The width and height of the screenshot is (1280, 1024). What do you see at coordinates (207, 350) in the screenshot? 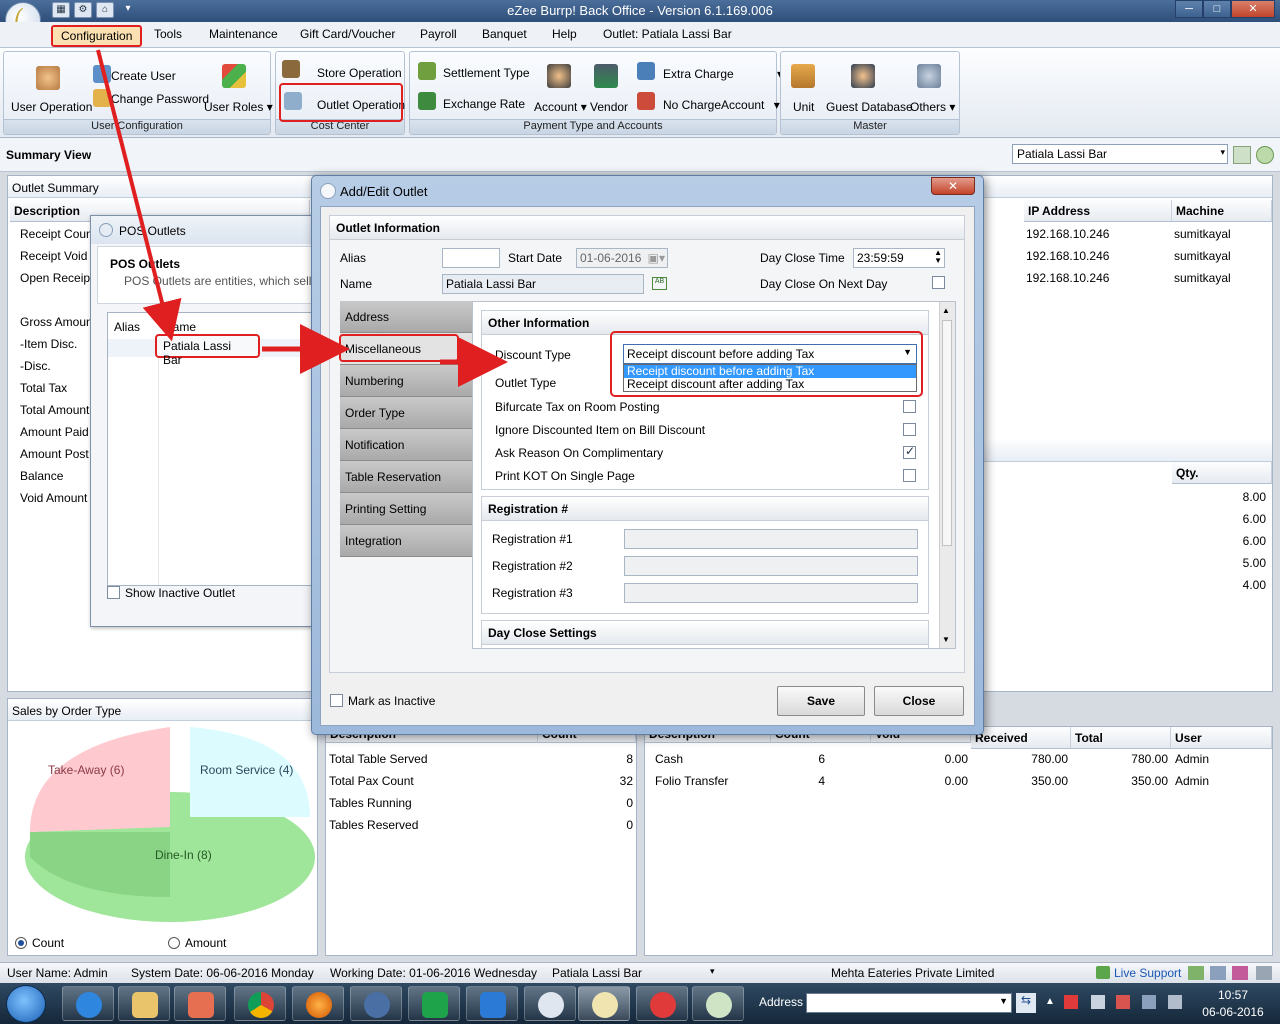
I see `outlet-row-patiala: Patiala Lassi Bar` at bounding box center [207, 350].